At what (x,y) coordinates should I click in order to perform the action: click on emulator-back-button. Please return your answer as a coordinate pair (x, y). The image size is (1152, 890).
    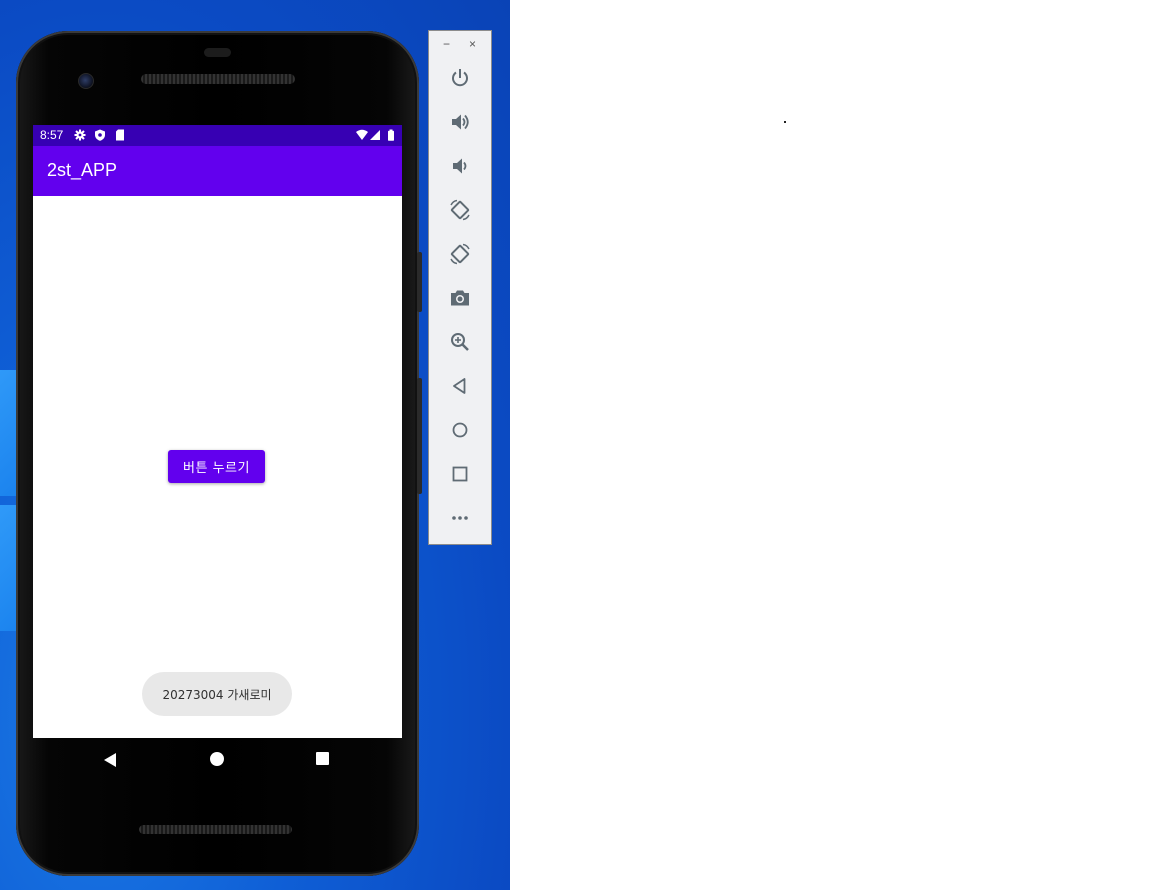
    Looking at the image, I should click on (460, 386).